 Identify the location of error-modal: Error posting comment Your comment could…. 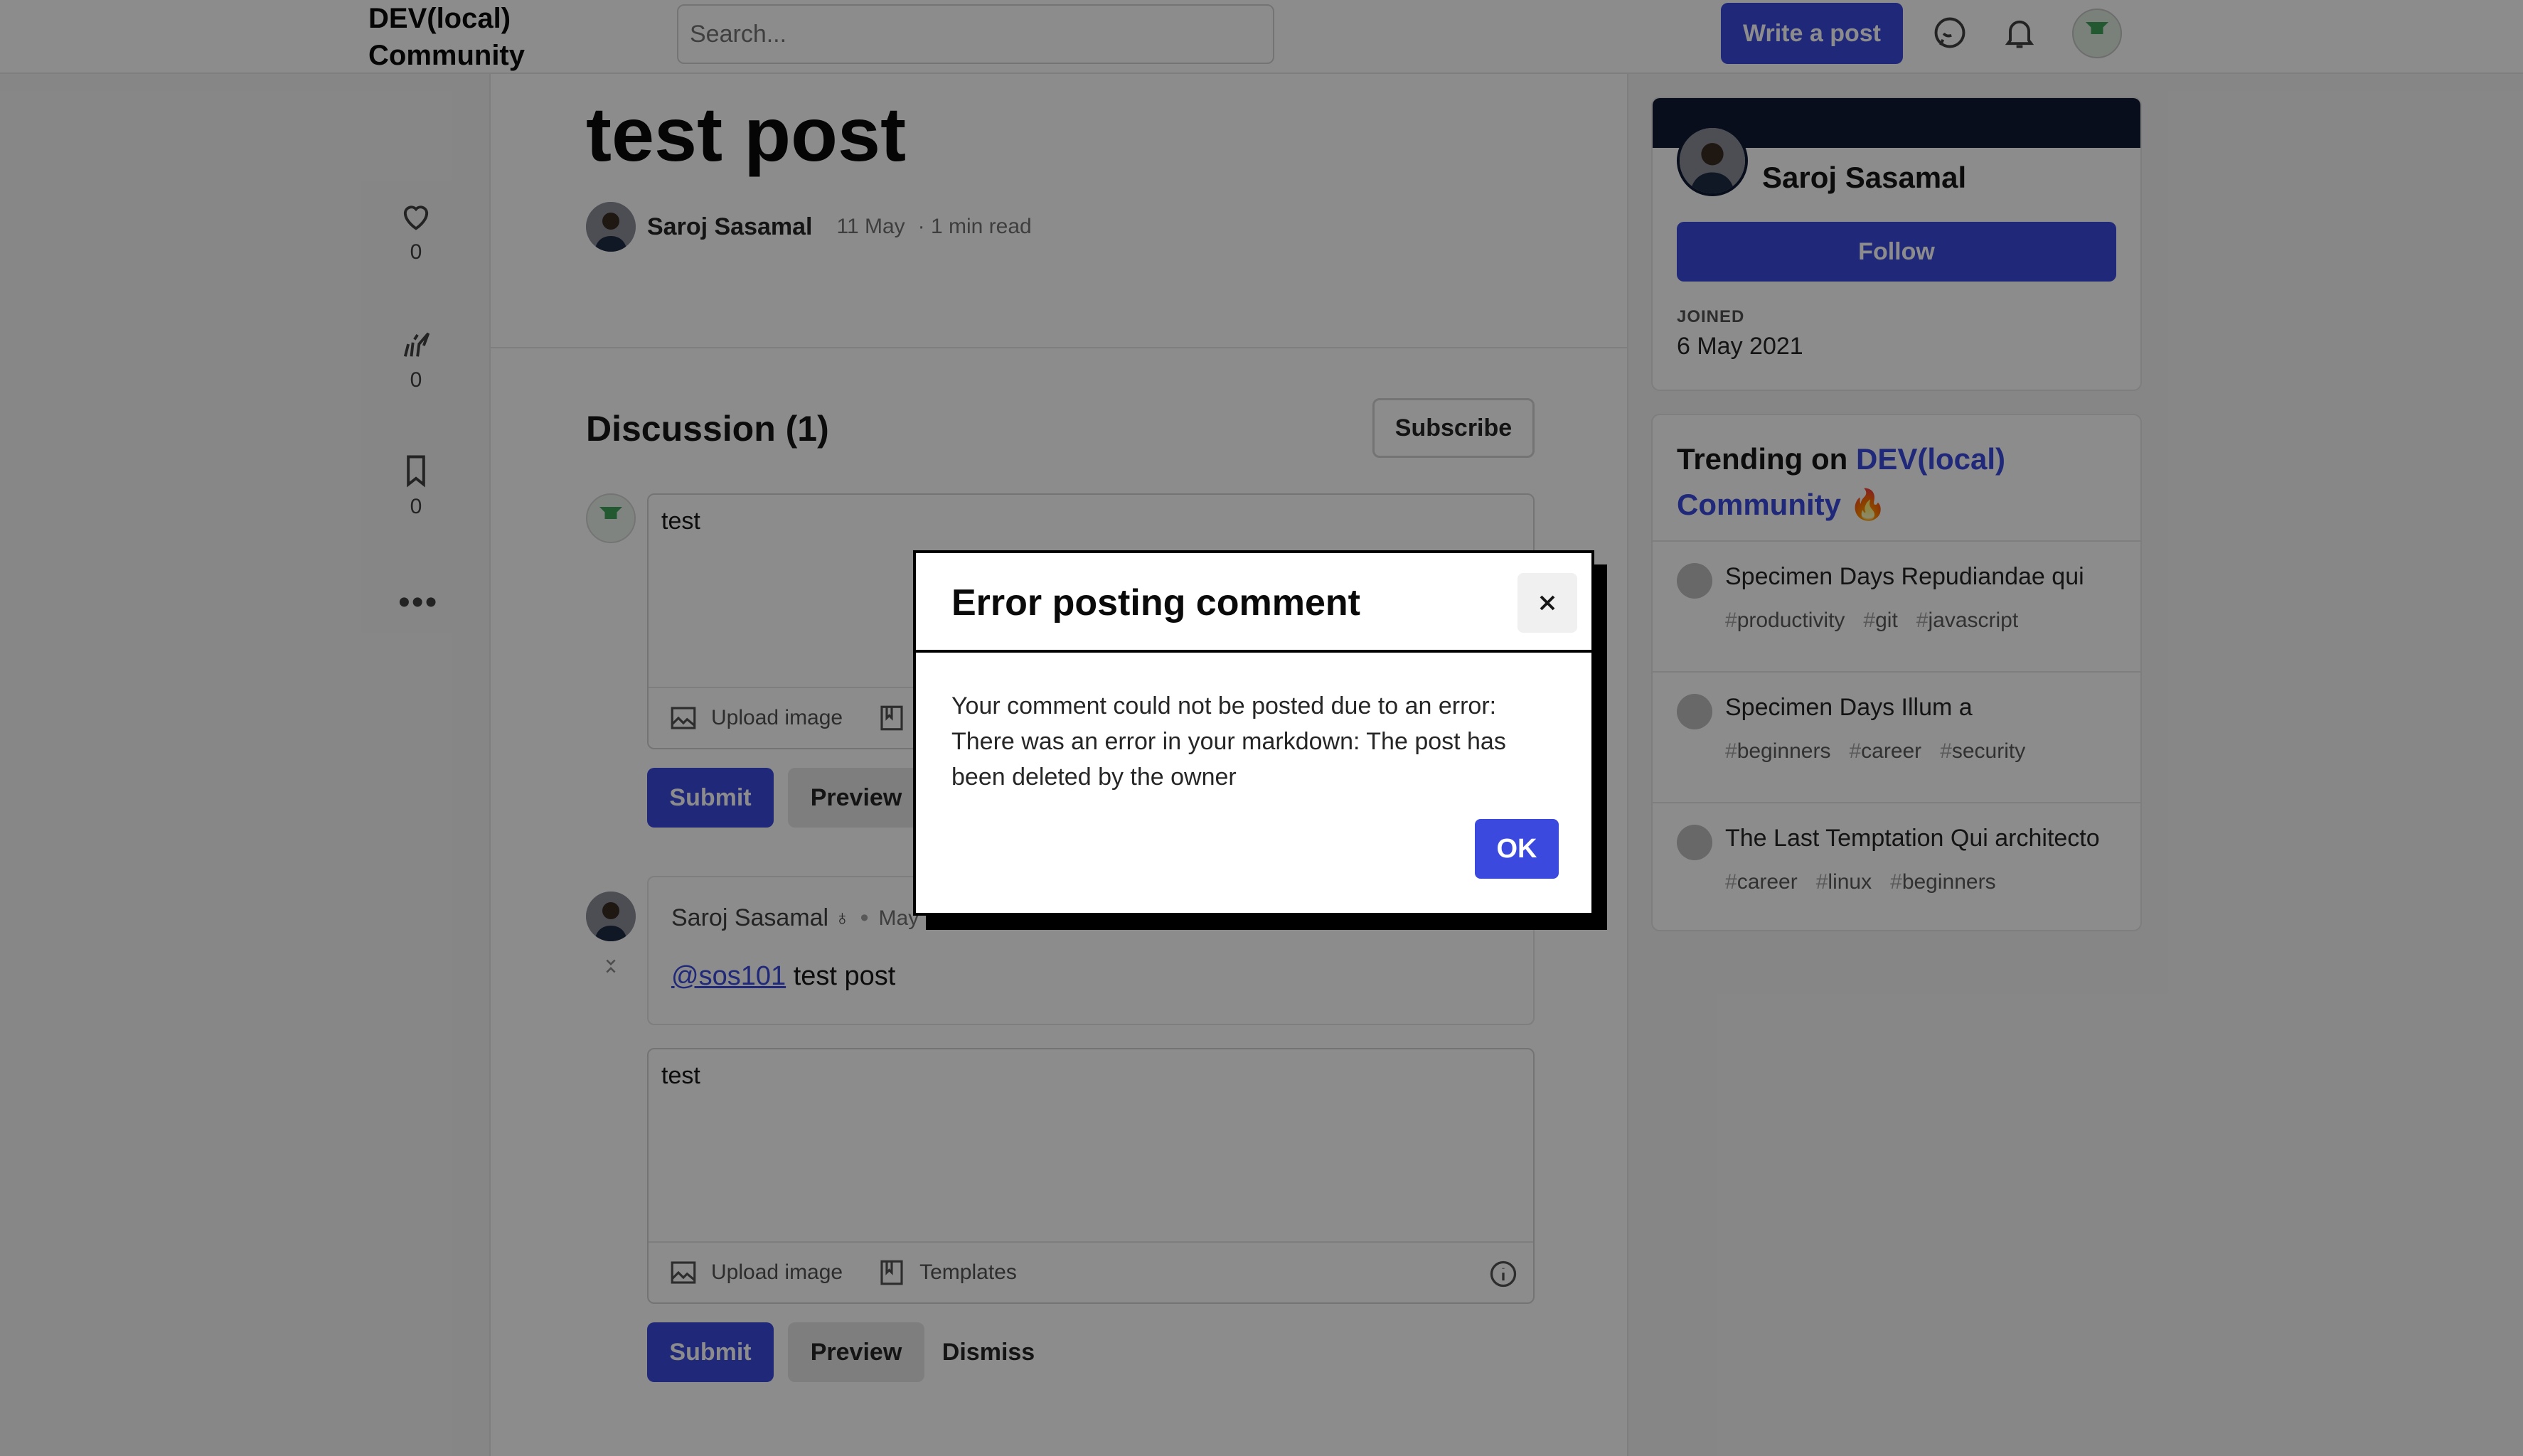
(1253, 733).